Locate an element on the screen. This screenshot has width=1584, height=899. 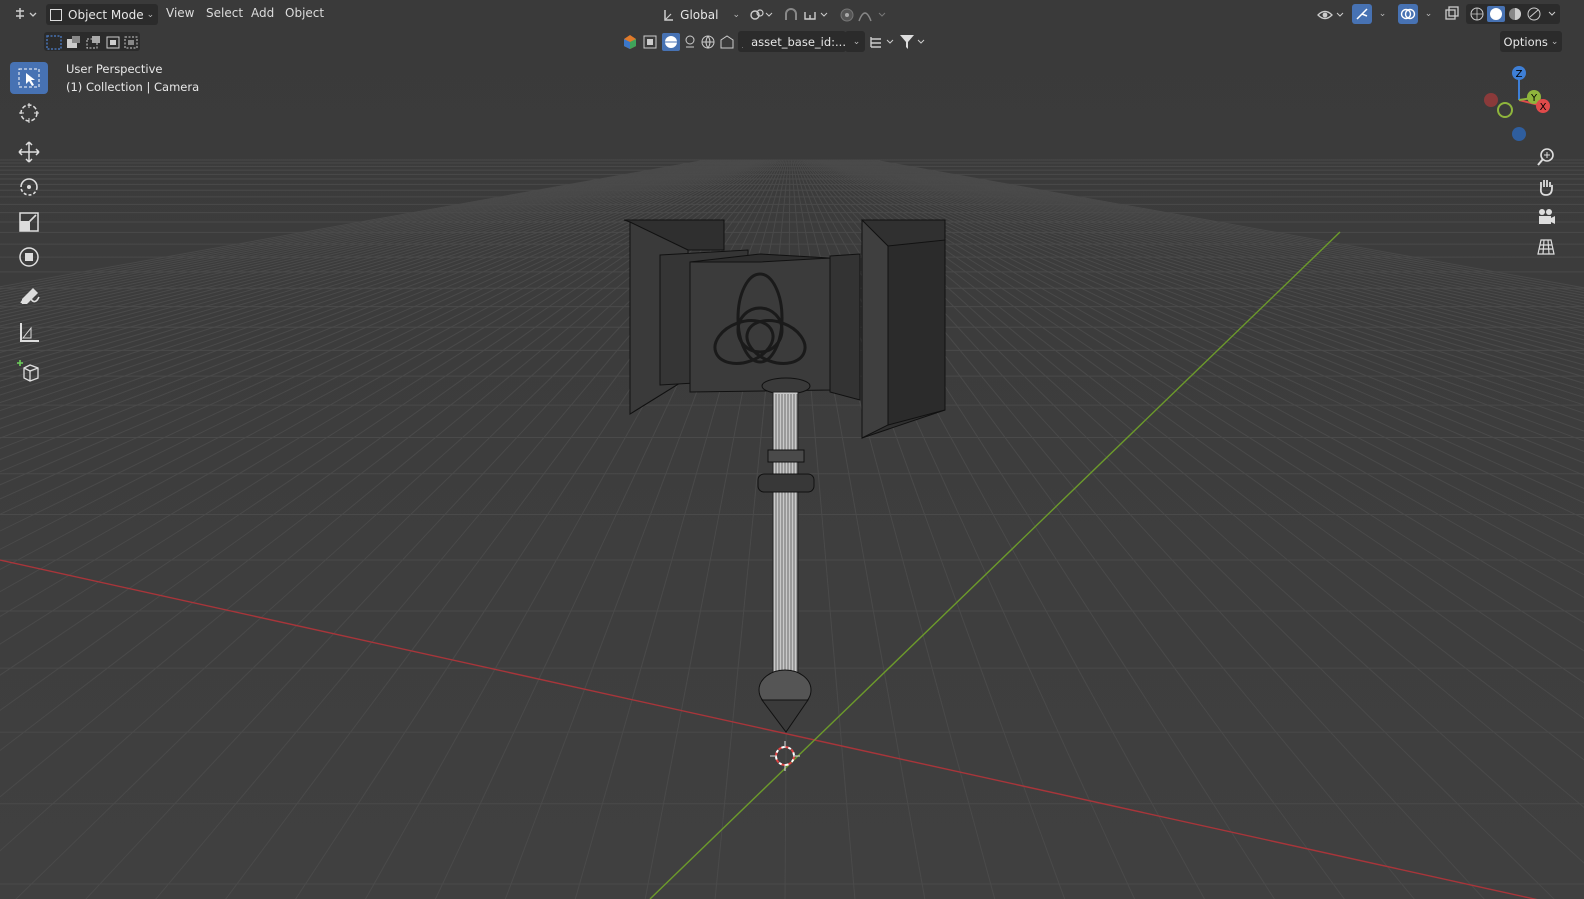
proportional-editing-toggle is located at coordinates (864, 14).